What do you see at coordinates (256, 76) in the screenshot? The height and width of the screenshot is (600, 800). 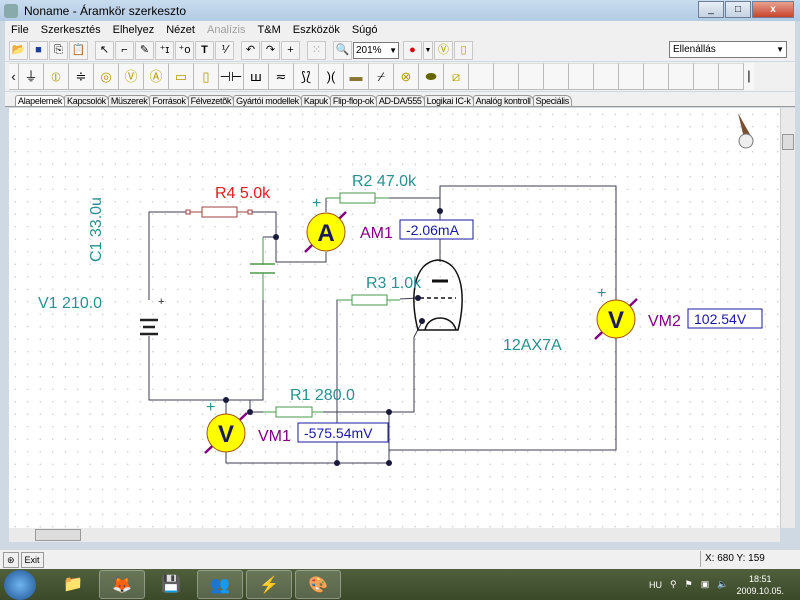 I see `inductor-icon: ꟺ` at bounding box center [256, 76].